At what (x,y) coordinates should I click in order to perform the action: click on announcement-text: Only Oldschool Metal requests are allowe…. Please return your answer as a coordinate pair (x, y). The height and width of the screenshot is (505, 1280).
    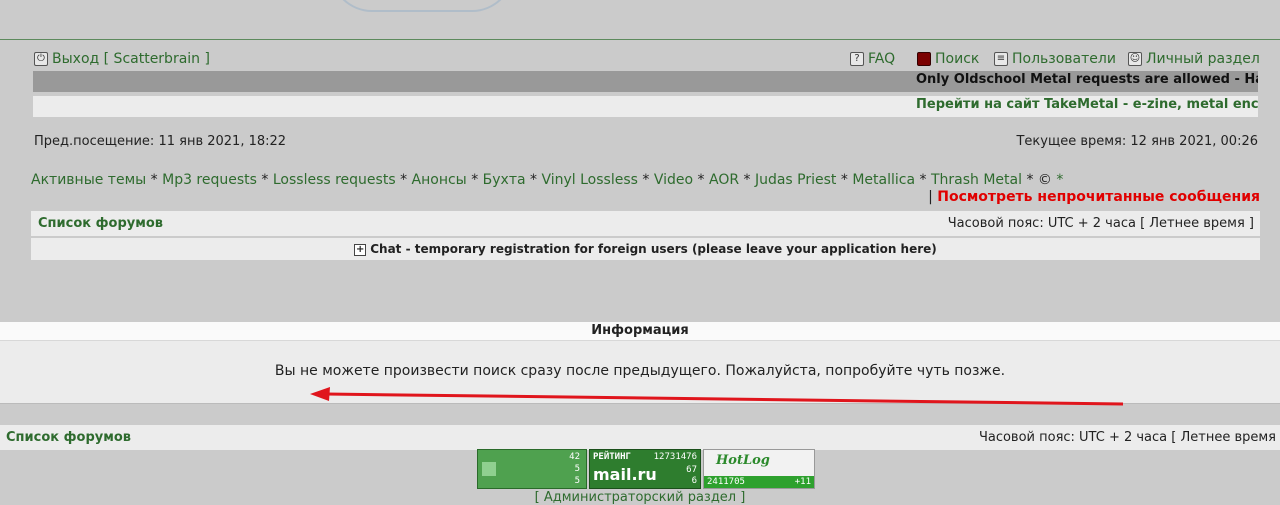
    Looking at the image, I should click on (1087, 79).